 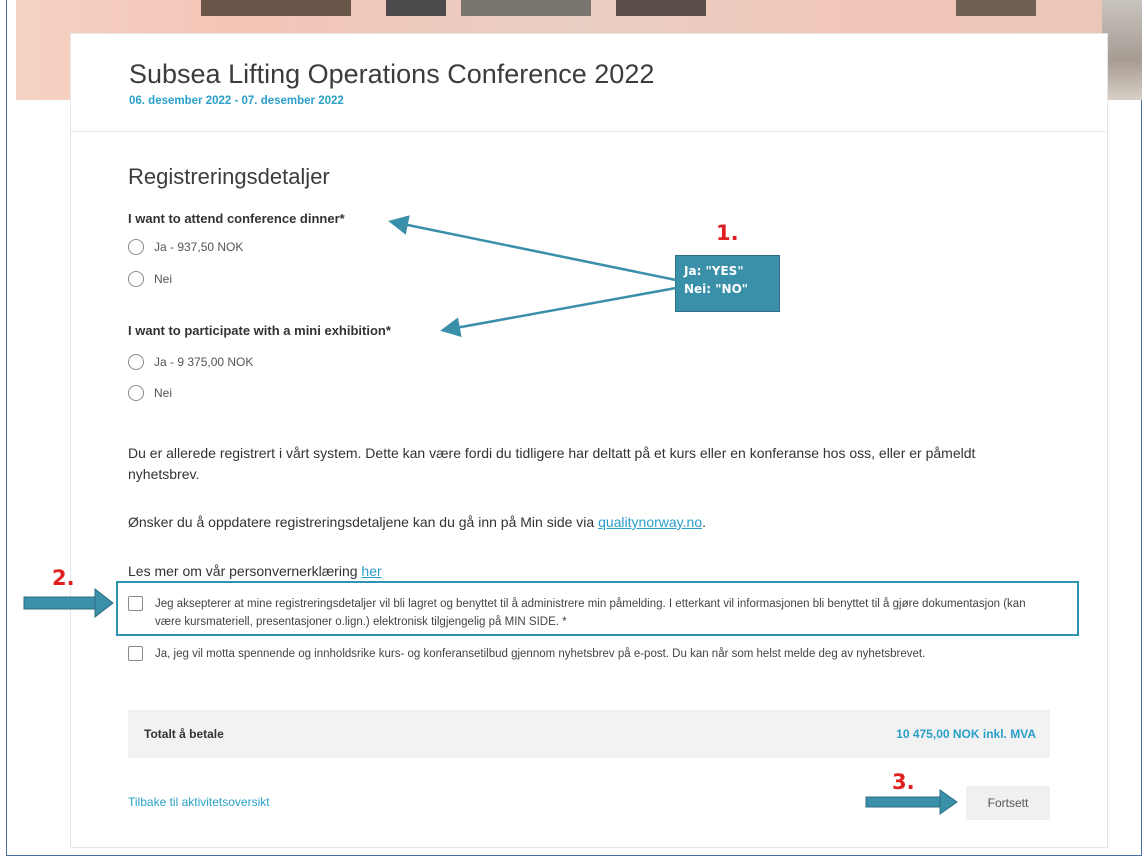 I want to click on annotation-marker-3: 3., so click(x=903, y=782).